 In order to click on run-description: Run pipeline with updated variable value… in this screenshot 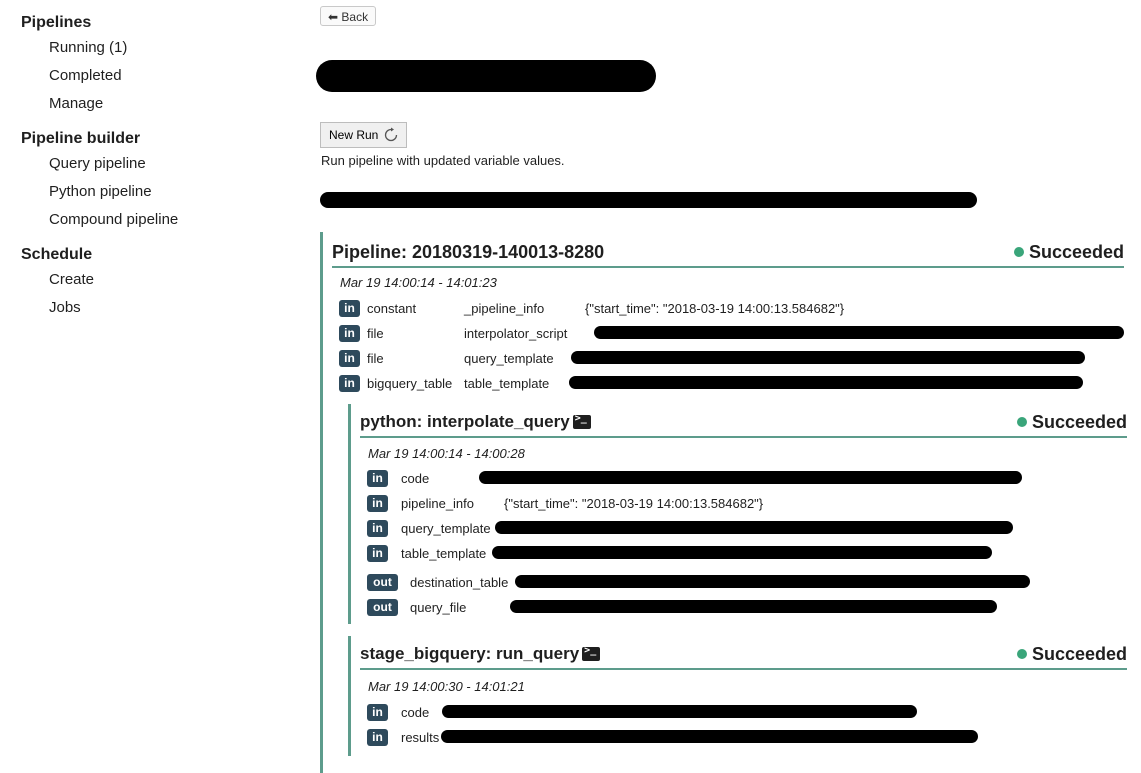, I will do `click(443, 160)`.